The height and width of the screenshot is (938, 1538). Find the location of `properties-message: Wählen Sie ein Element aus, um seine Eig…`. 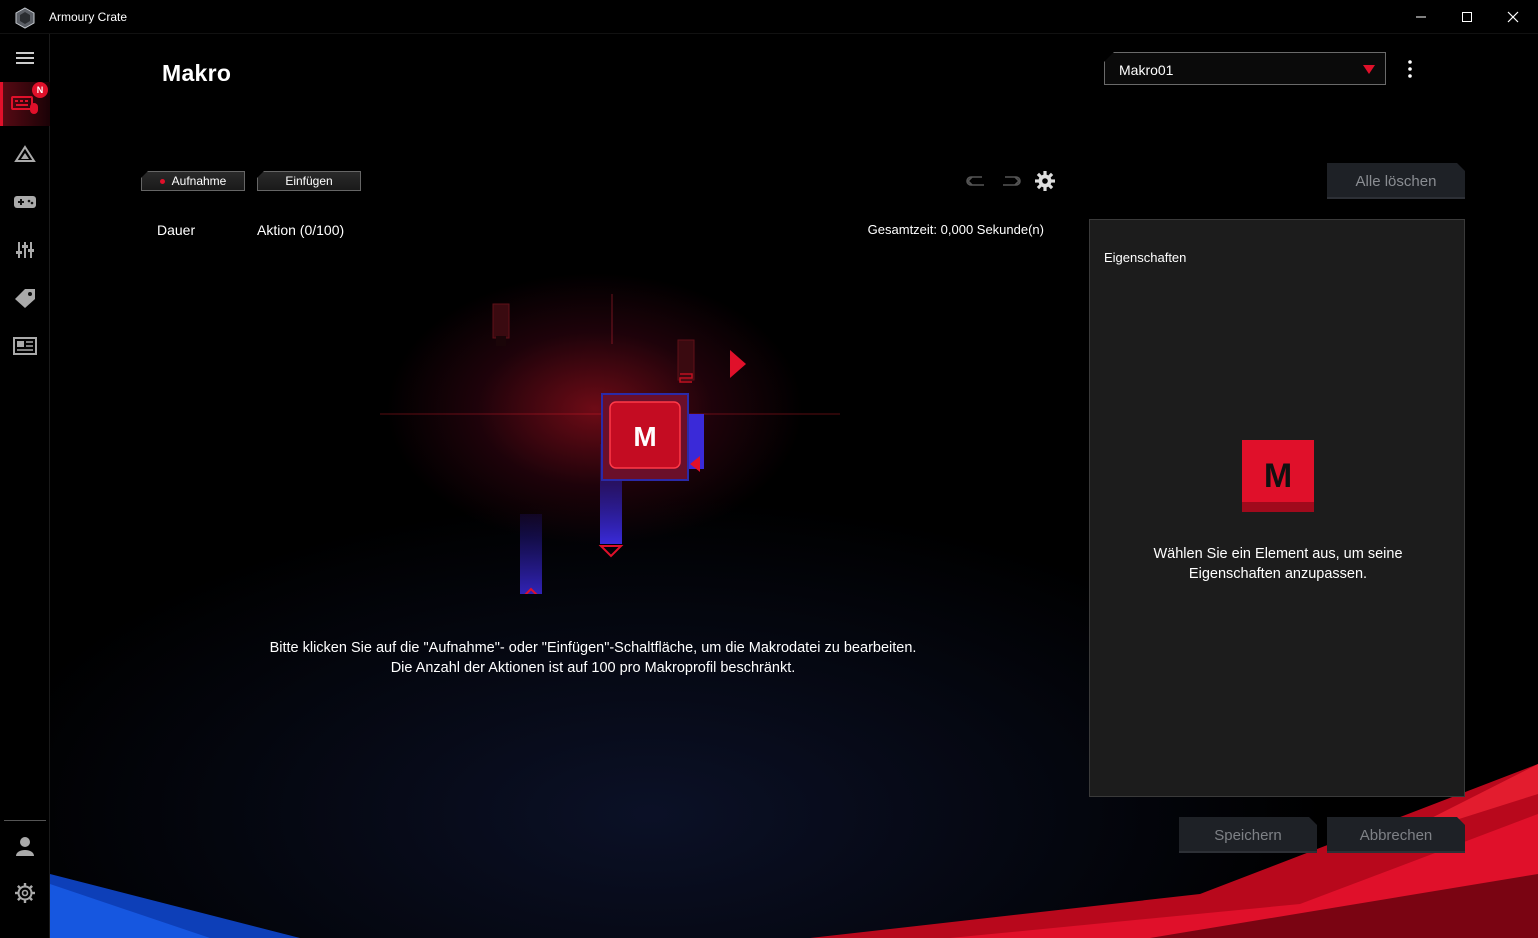

properties-message: Wählen Sie ein Element aus, um seine Eig… is located at coordinates (1278, 564).